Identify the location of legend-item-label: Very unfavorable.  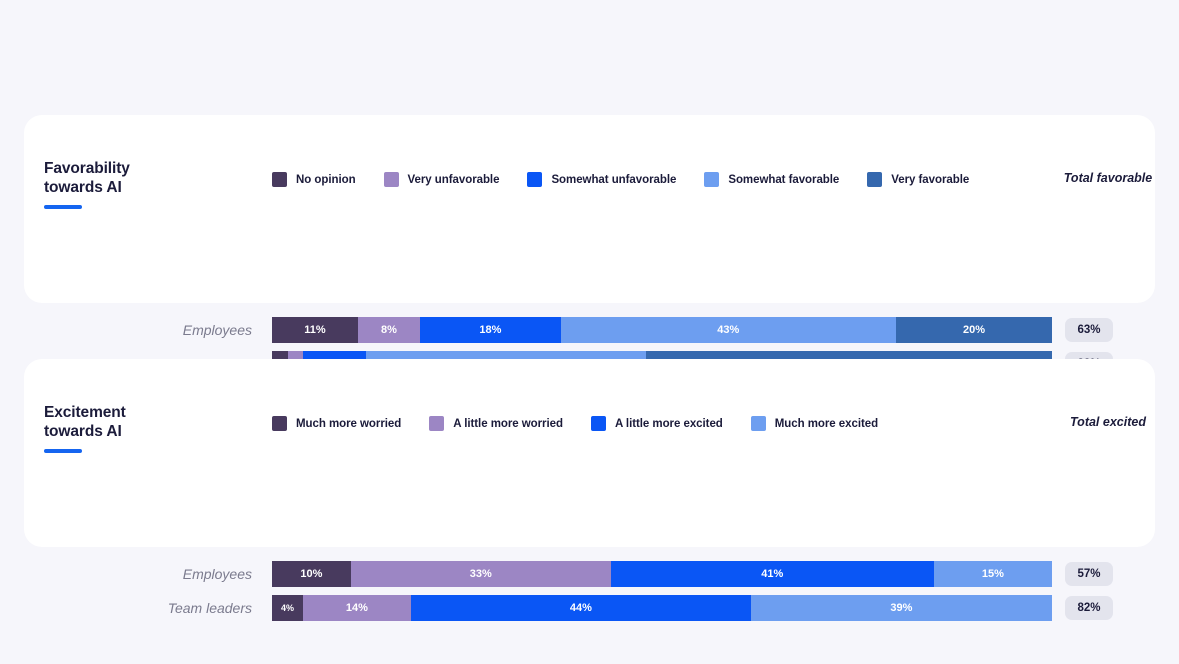
(453, 179).